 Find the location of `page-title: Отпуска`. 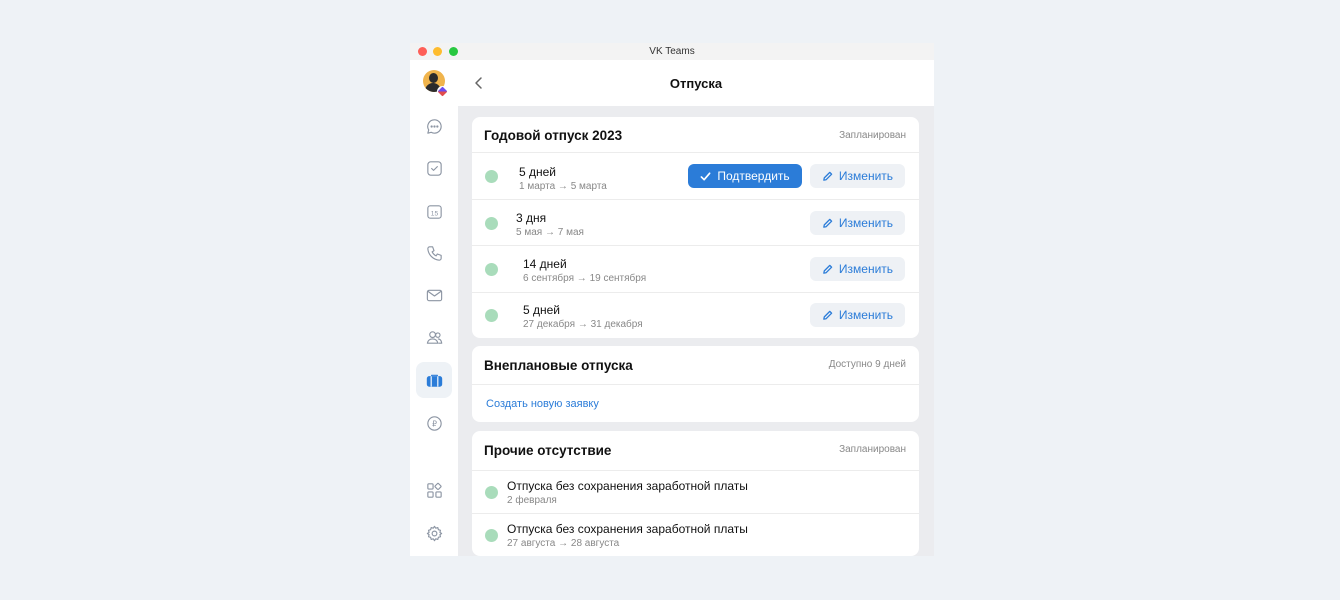

page-title: Отпуска is located at coordinates (696, 83).